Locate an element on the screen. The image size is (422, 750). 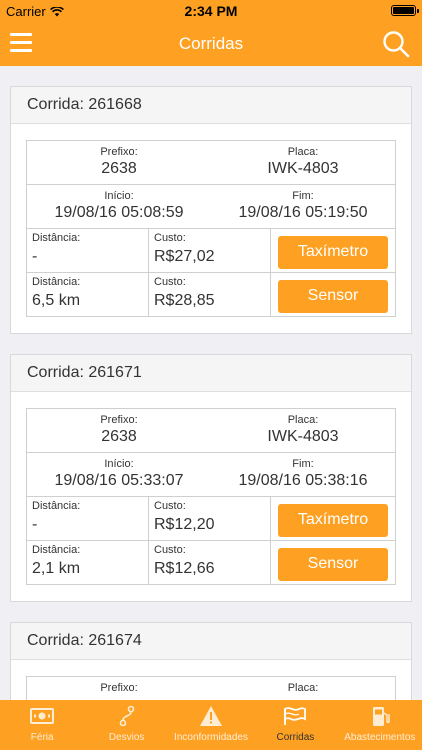
custo-value: R$12,20 is located at coordinates (184, 524).